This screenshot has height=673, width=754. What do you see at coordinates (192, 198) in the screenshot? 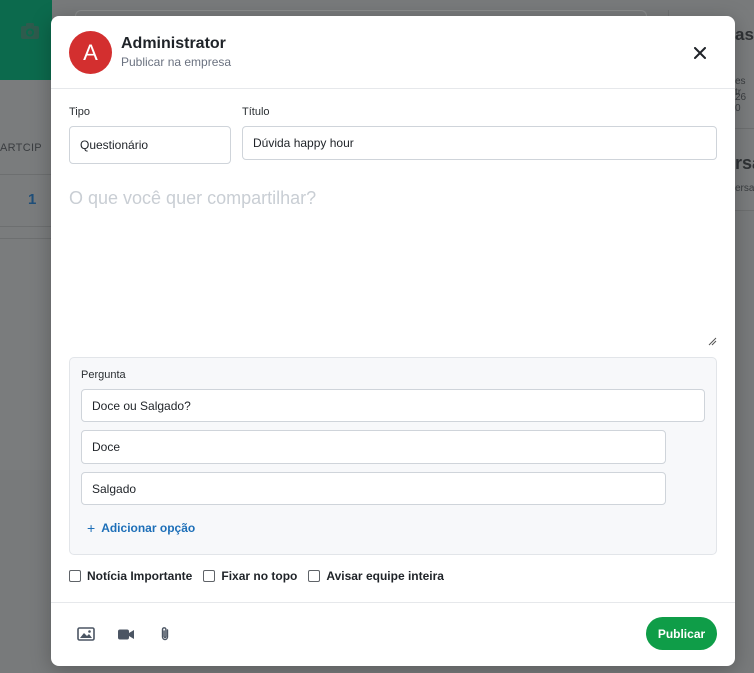
I see `post-body-textarea: O que você quer compartilhar?` at bounding box center [192, 198].